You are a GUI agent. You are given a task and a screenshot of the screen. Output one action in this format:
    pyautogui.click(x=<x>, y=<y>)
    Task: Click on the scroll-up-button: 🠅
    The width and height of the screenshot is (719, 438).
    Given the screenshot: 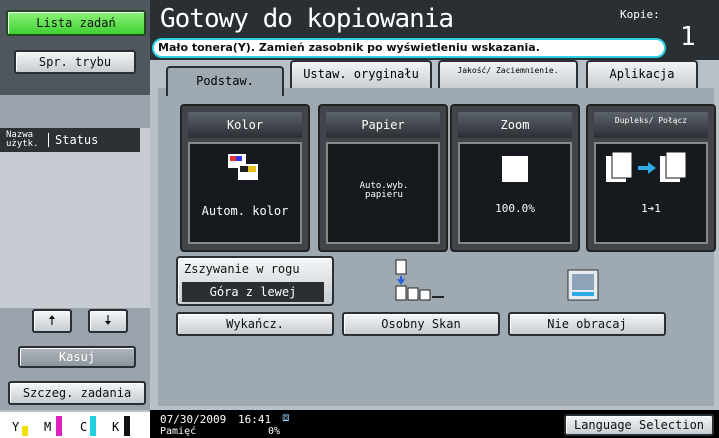 What is the action you would take?
    pyautogui.click(x=52, y=321)
    